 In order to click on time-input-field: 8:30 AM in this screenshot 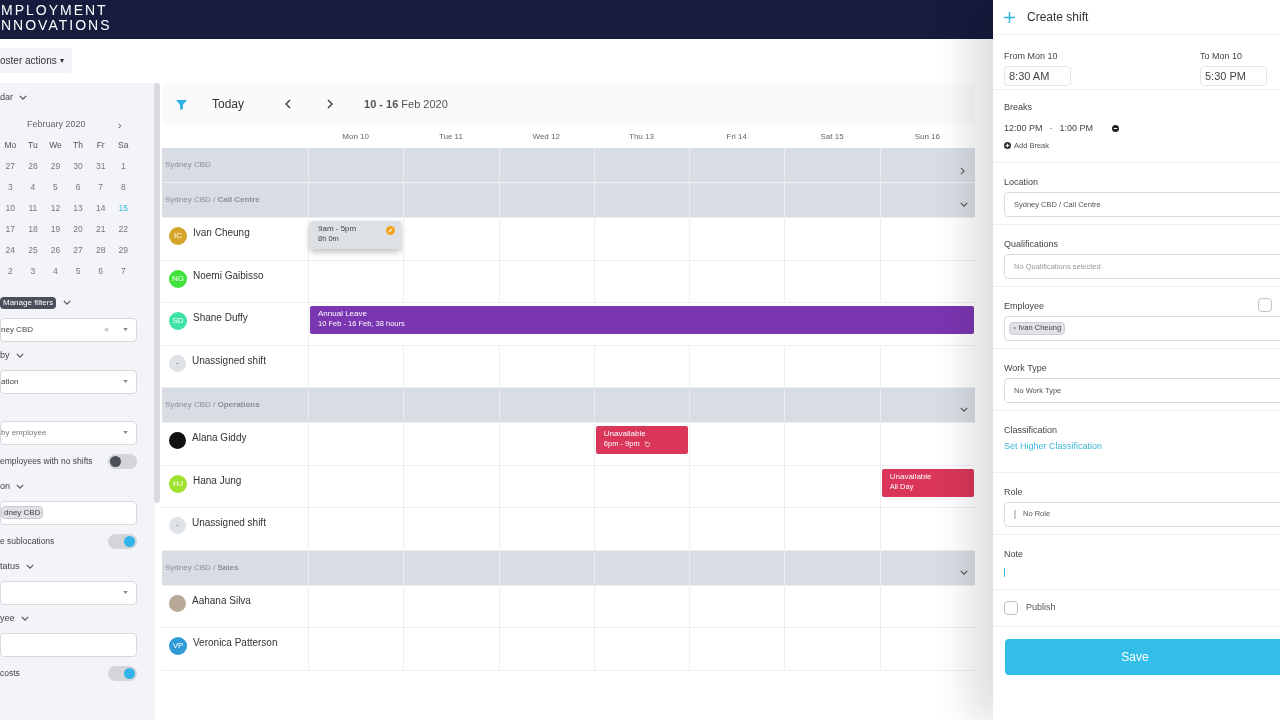, I will do `click(1037, 75)`.